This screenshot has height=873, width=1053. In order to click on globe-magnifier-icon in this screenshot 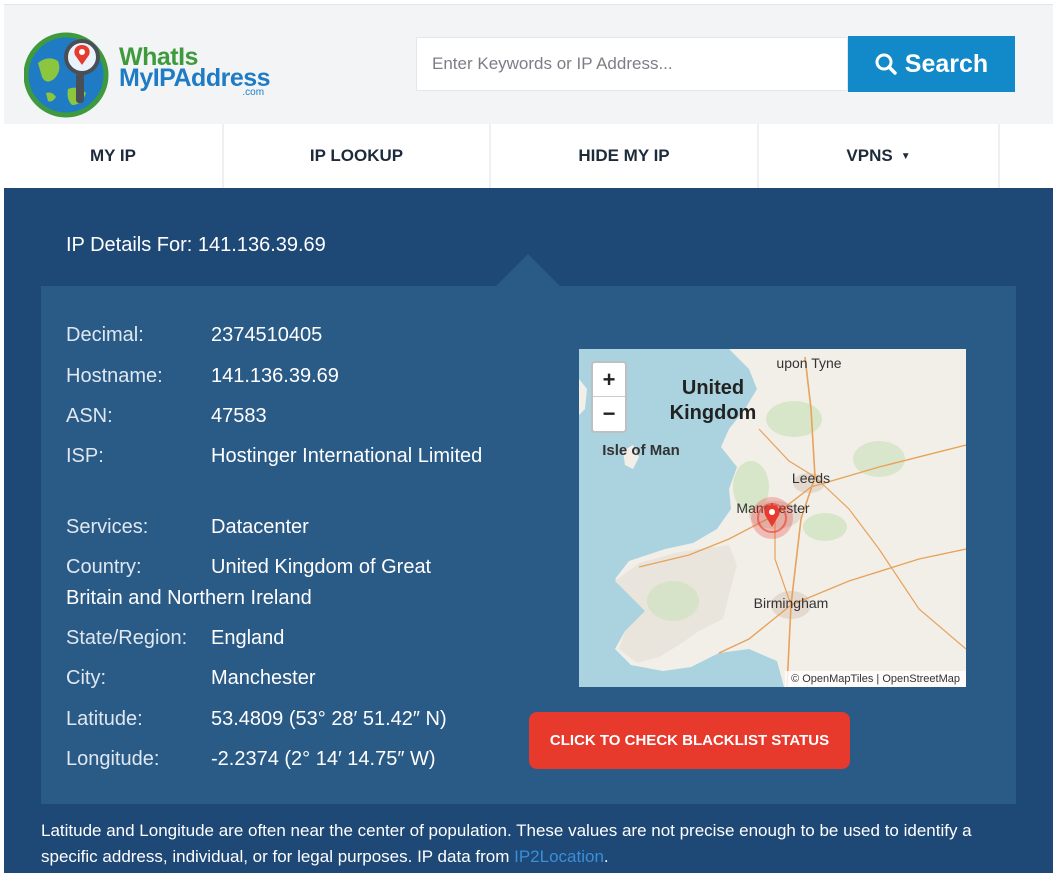, I will do `click(66, 75)`.